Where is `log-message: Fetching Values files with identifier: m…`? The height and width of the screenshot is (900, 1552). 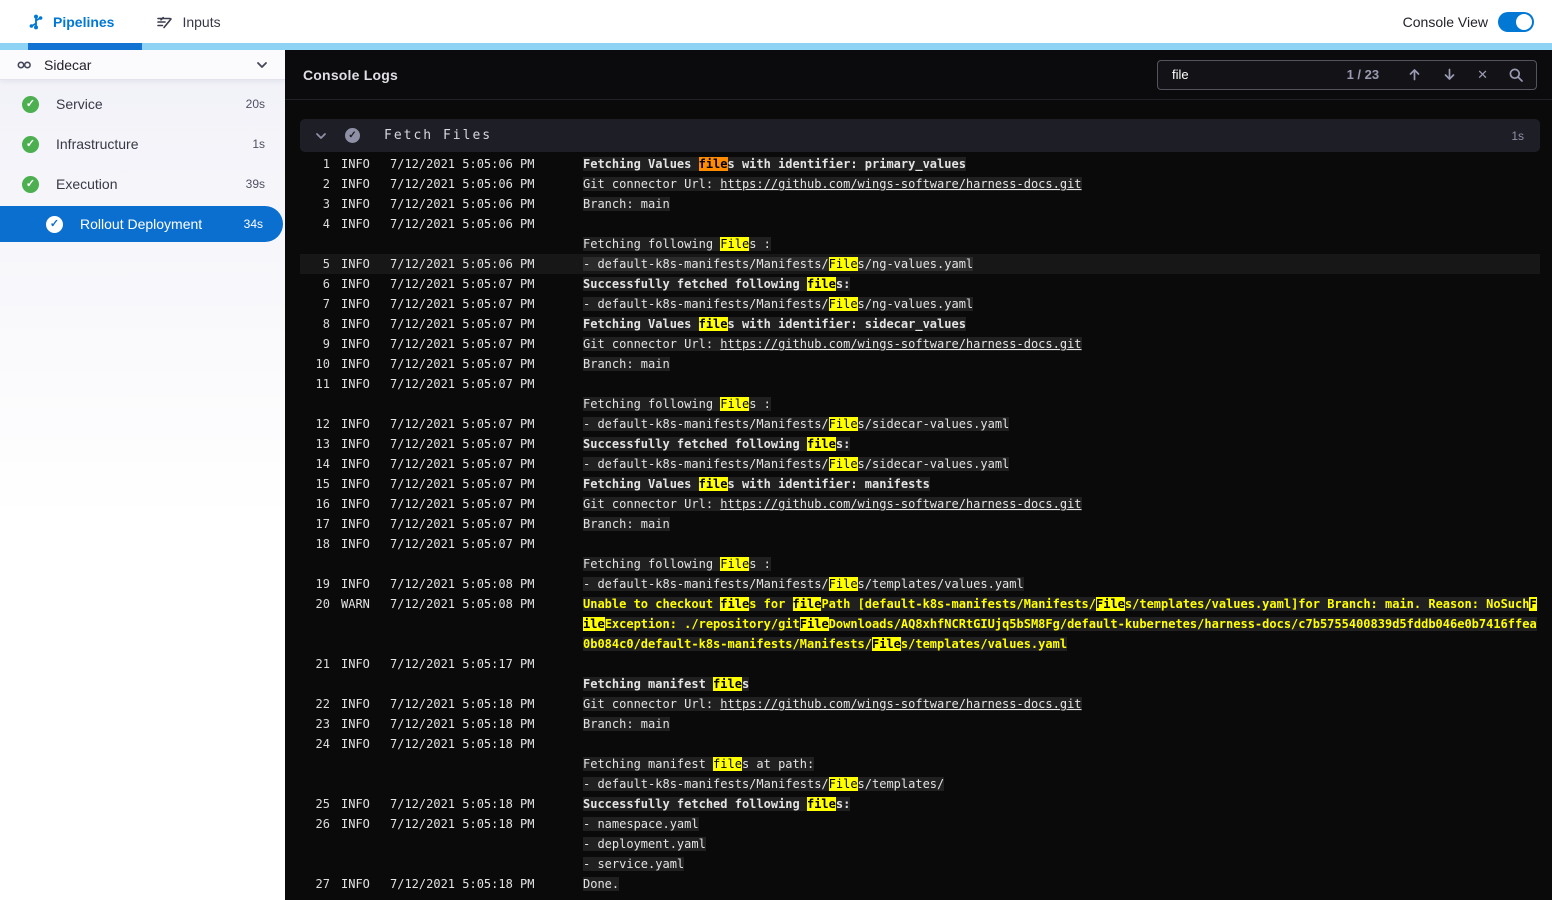
log-message: Fetching Values files with identifier: m… is located at coordinates (756, 484).